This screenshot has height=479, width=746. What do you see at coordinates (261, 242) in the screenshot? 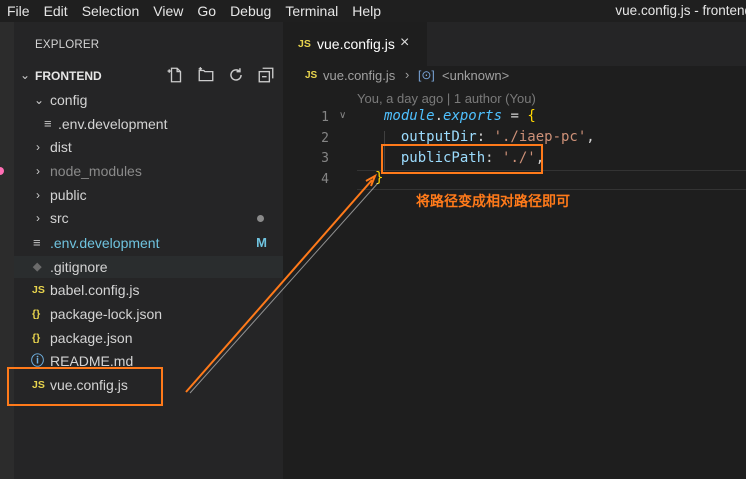
I see `git-modified-badge: M` at bounding box center [261, 242].